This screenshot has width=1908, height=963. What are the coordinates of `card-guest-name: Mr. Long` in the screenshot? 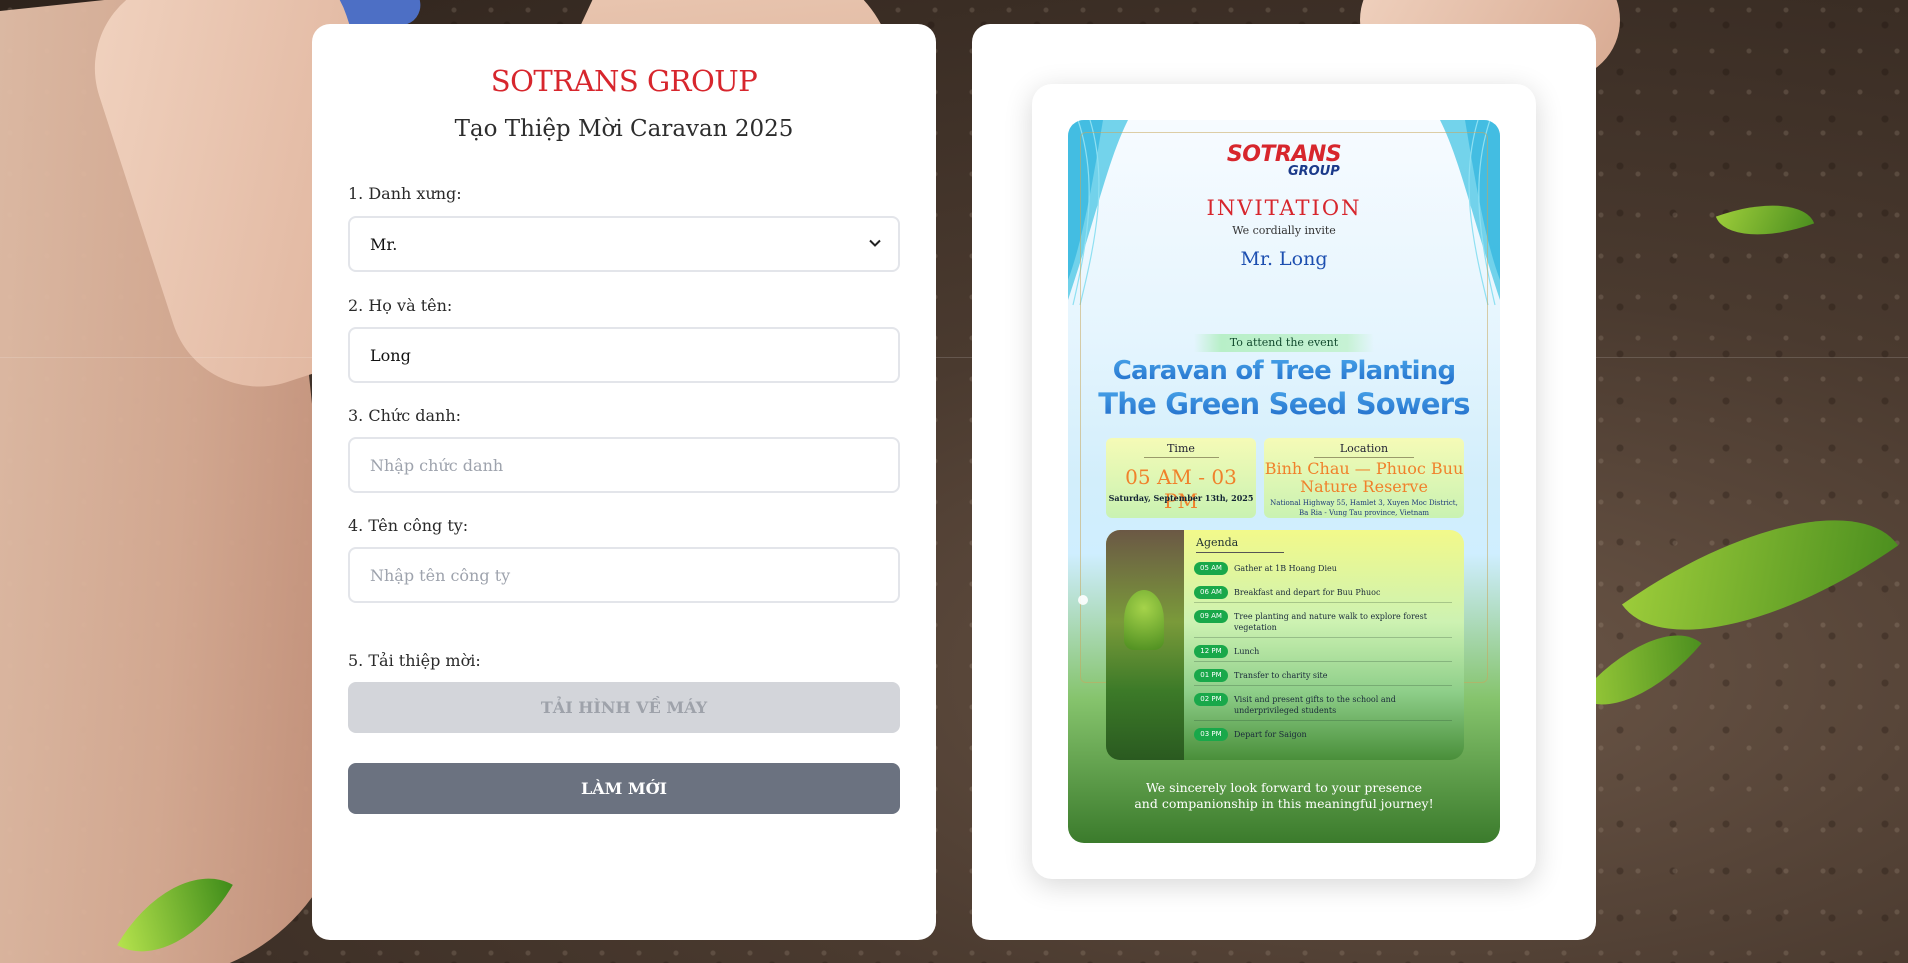 It's located at (1284, 259).